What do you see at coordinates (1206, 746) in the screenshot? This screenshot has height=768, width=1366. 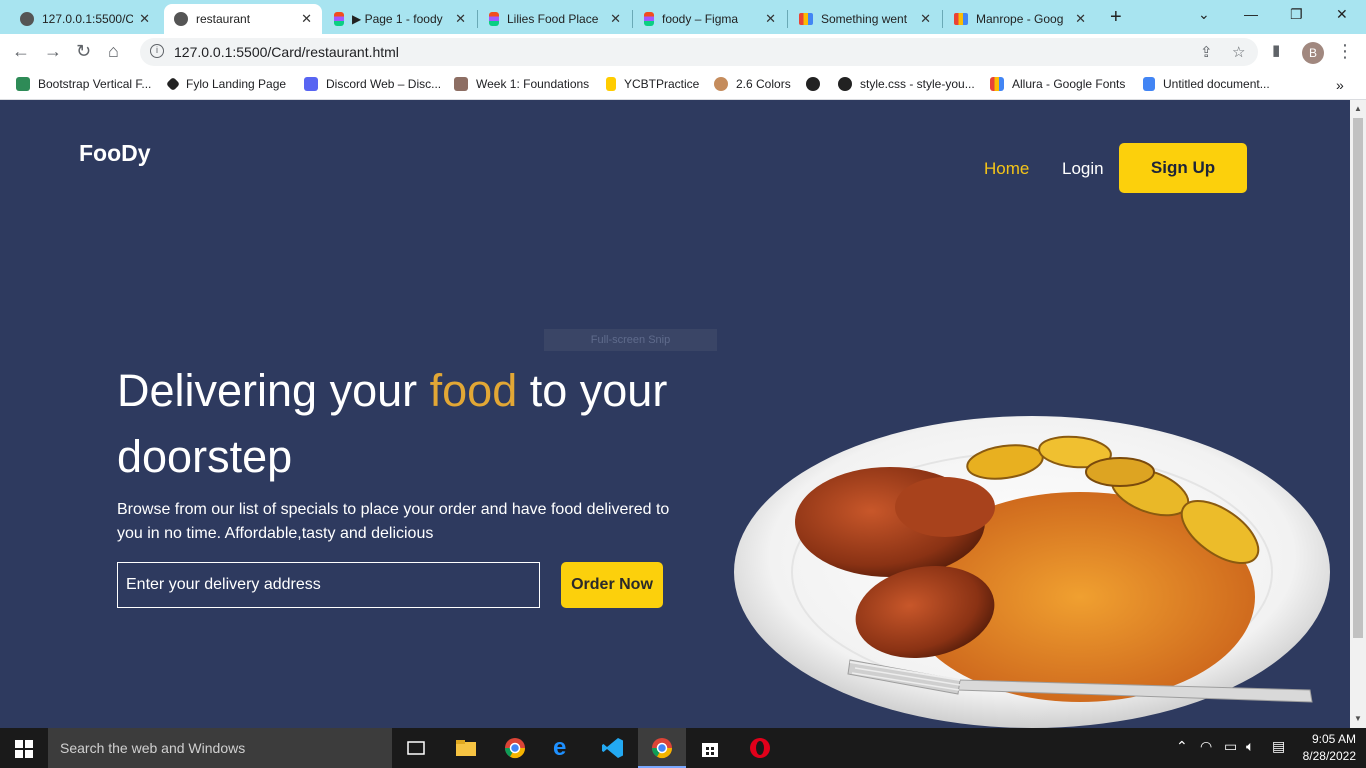 I see `wifi-icon: ◠` at bounding box center [1206, 746].